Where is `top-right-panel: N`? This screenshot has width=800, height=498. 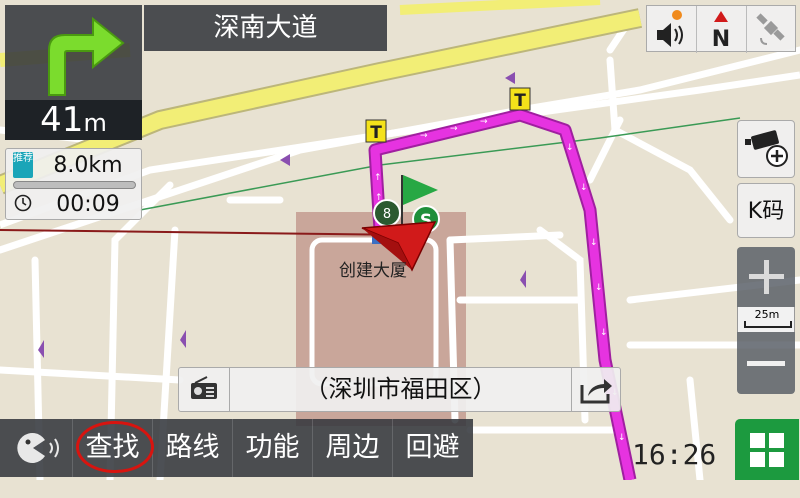 top-right-panel: N is located at coordinates (721, 29).